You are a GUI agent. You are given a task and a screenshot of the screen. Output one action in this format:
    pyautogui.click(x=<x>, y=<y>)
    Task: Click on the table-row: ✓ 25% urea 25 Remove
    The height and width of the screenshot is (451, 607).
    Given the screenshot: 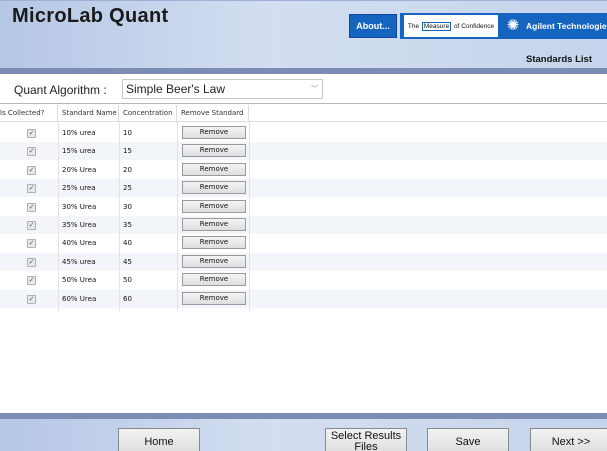 What is the action you would take?
    pyautogui.click(x=303, y=188)
    